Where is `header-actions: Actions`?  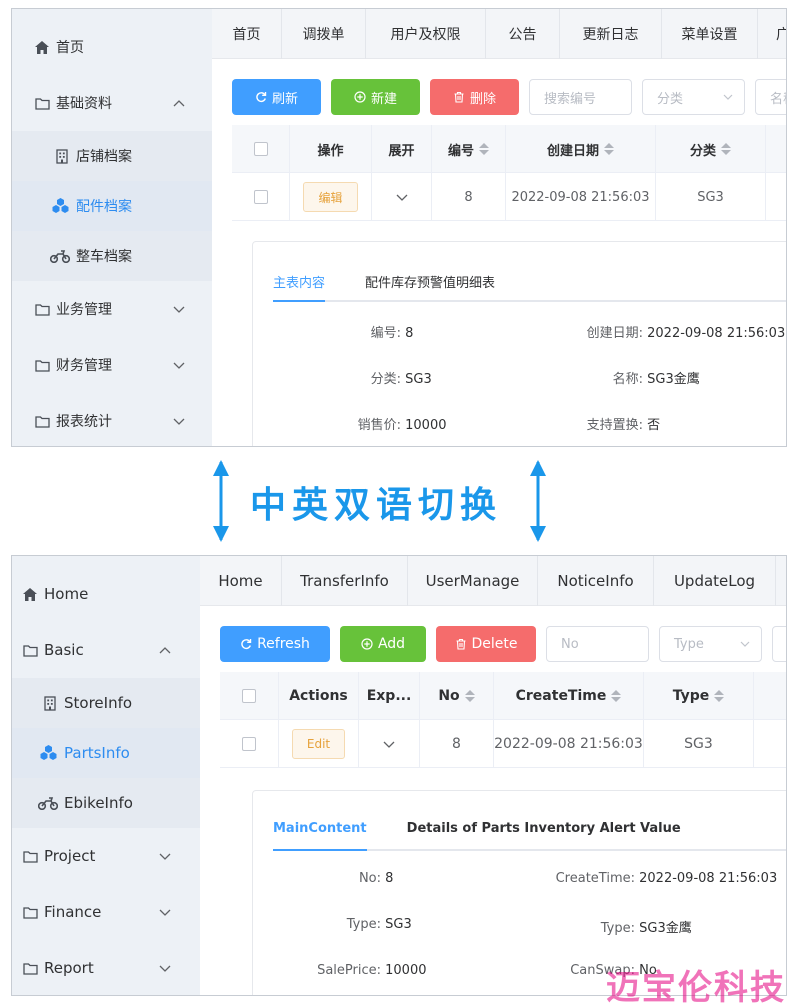
header-actions: Actions is located at coordinates (319, 696).